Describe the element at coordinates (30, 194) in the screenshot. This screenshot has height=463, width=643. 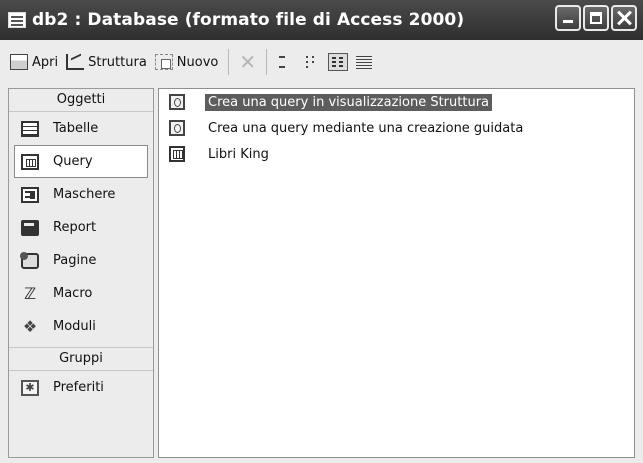
I see `form-icon` at that location.